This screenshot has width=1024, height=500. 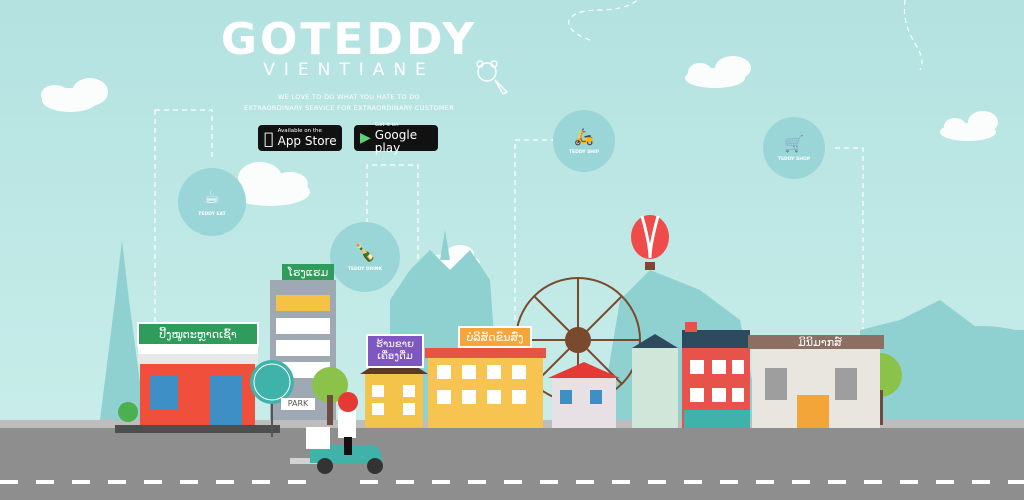 I want to click on shopping-basket-icon: 🛒, so click(x=794, y=143).